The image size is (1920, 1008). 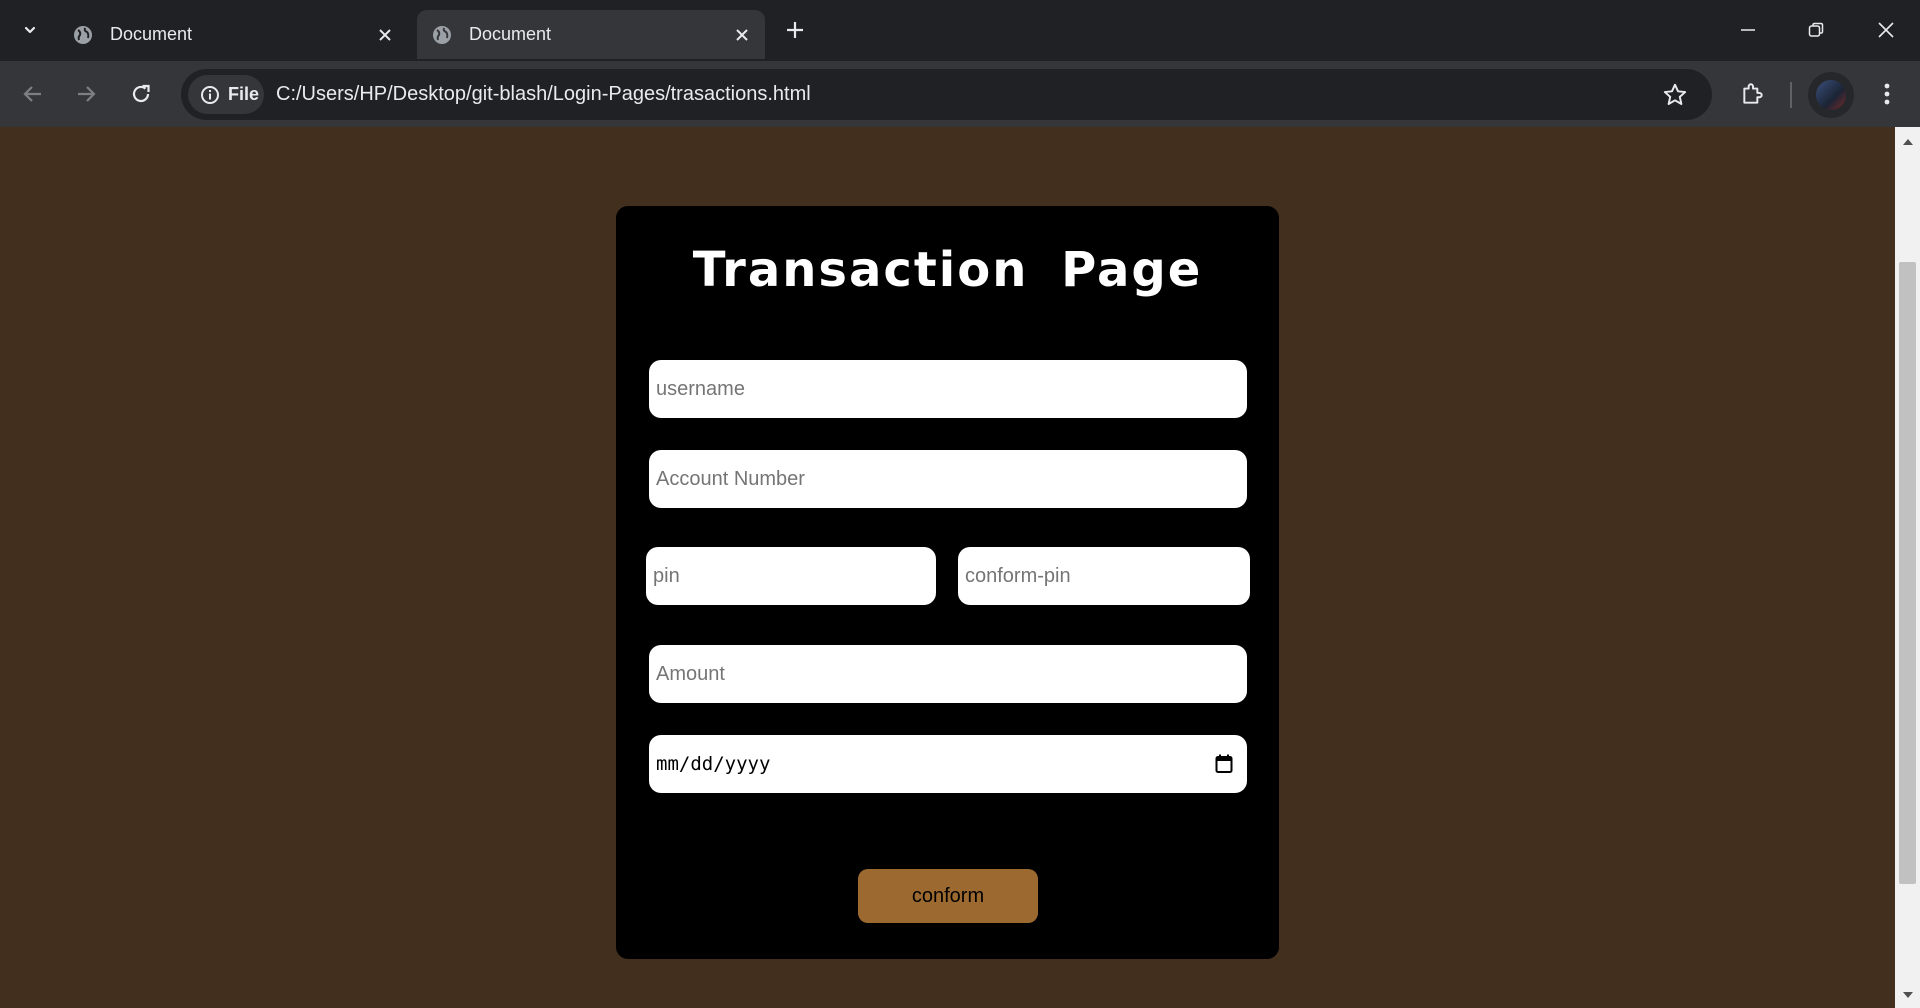 I want to click on restore-icon, so click(x=1816, y=29).